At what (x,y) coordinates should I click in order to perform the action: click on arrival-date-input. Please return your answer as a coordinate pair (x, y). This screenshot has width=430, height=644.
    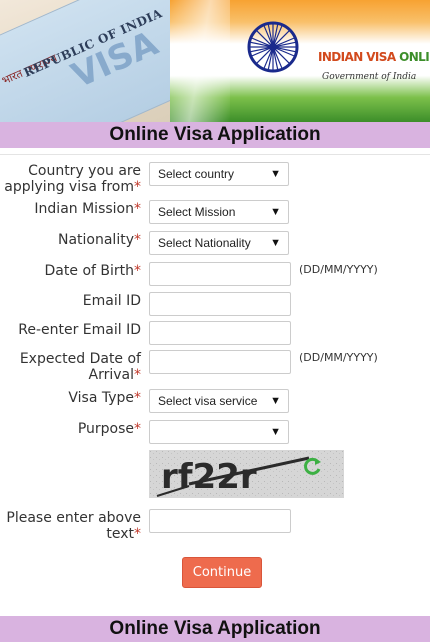
    Looking at the image, I should click on (220, 362).